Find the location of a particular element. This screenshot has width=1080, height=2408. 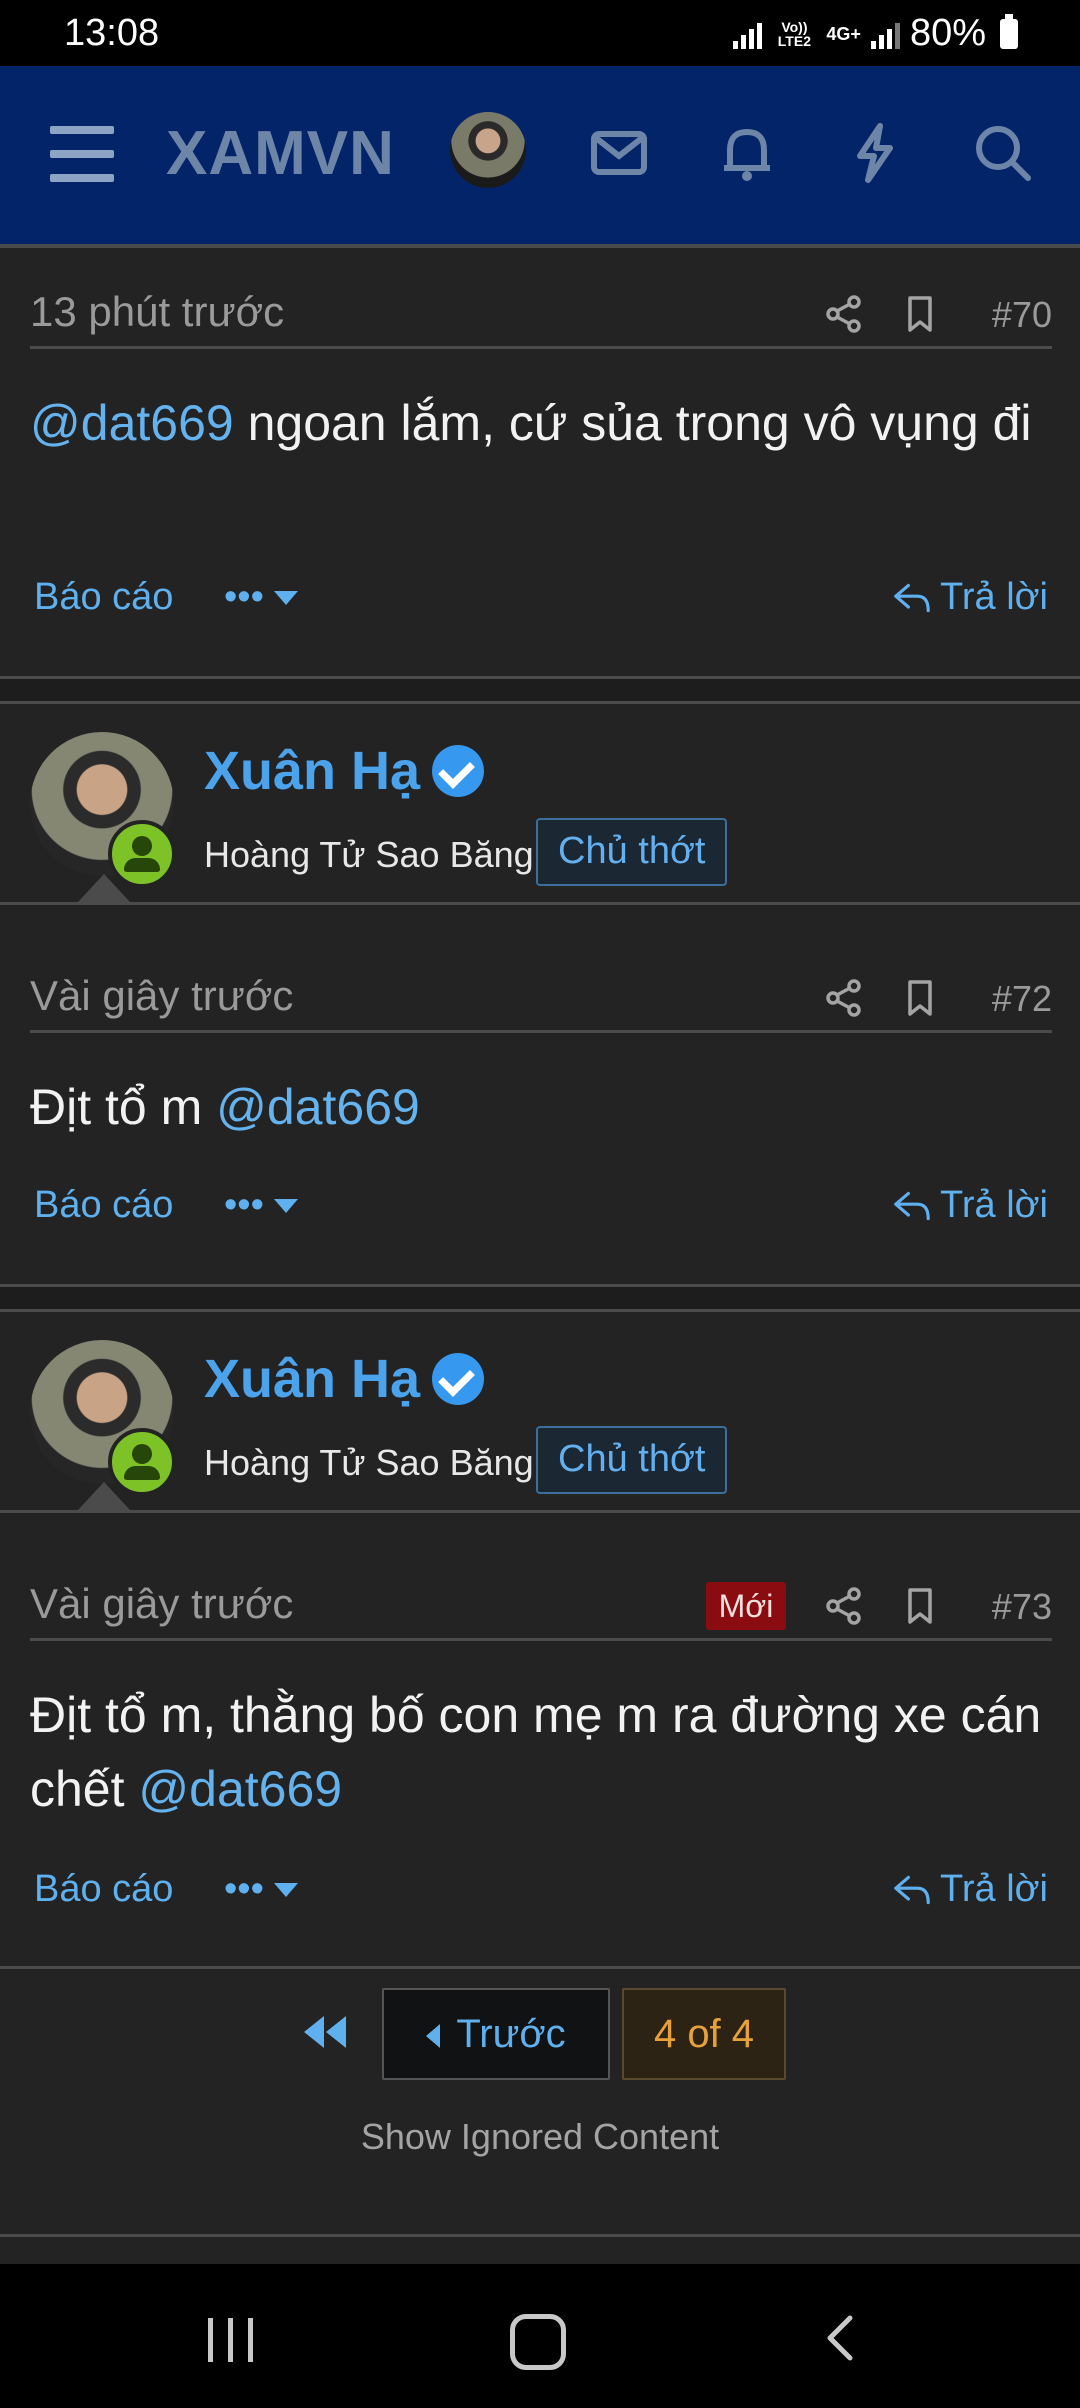

back-icon is located at coordinates (840, 2338).